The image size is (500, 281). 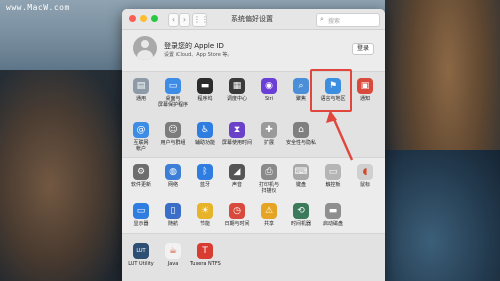 I want to click on search-placeholder: 搜索, so click(x=334, y=21).